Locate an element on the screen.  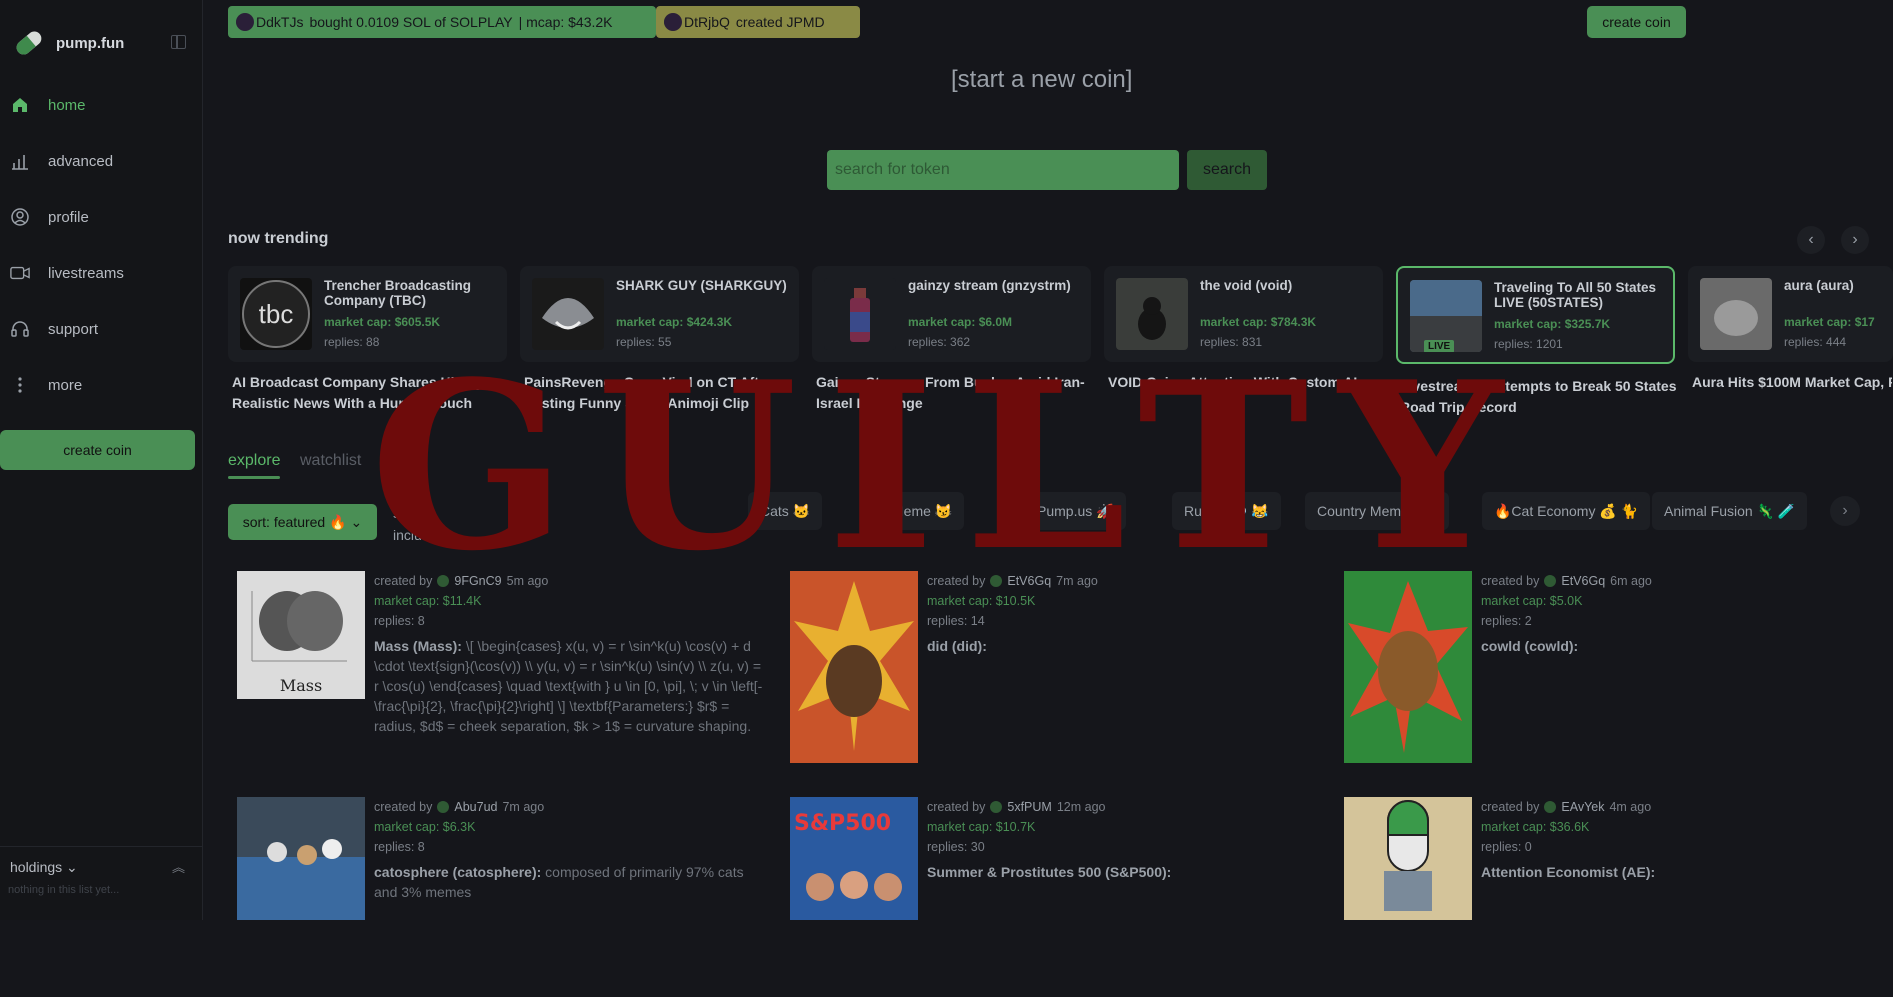
coin-description: Summer & Prostitutes 500 (S&P500): is located at coordinates (1049, 872).